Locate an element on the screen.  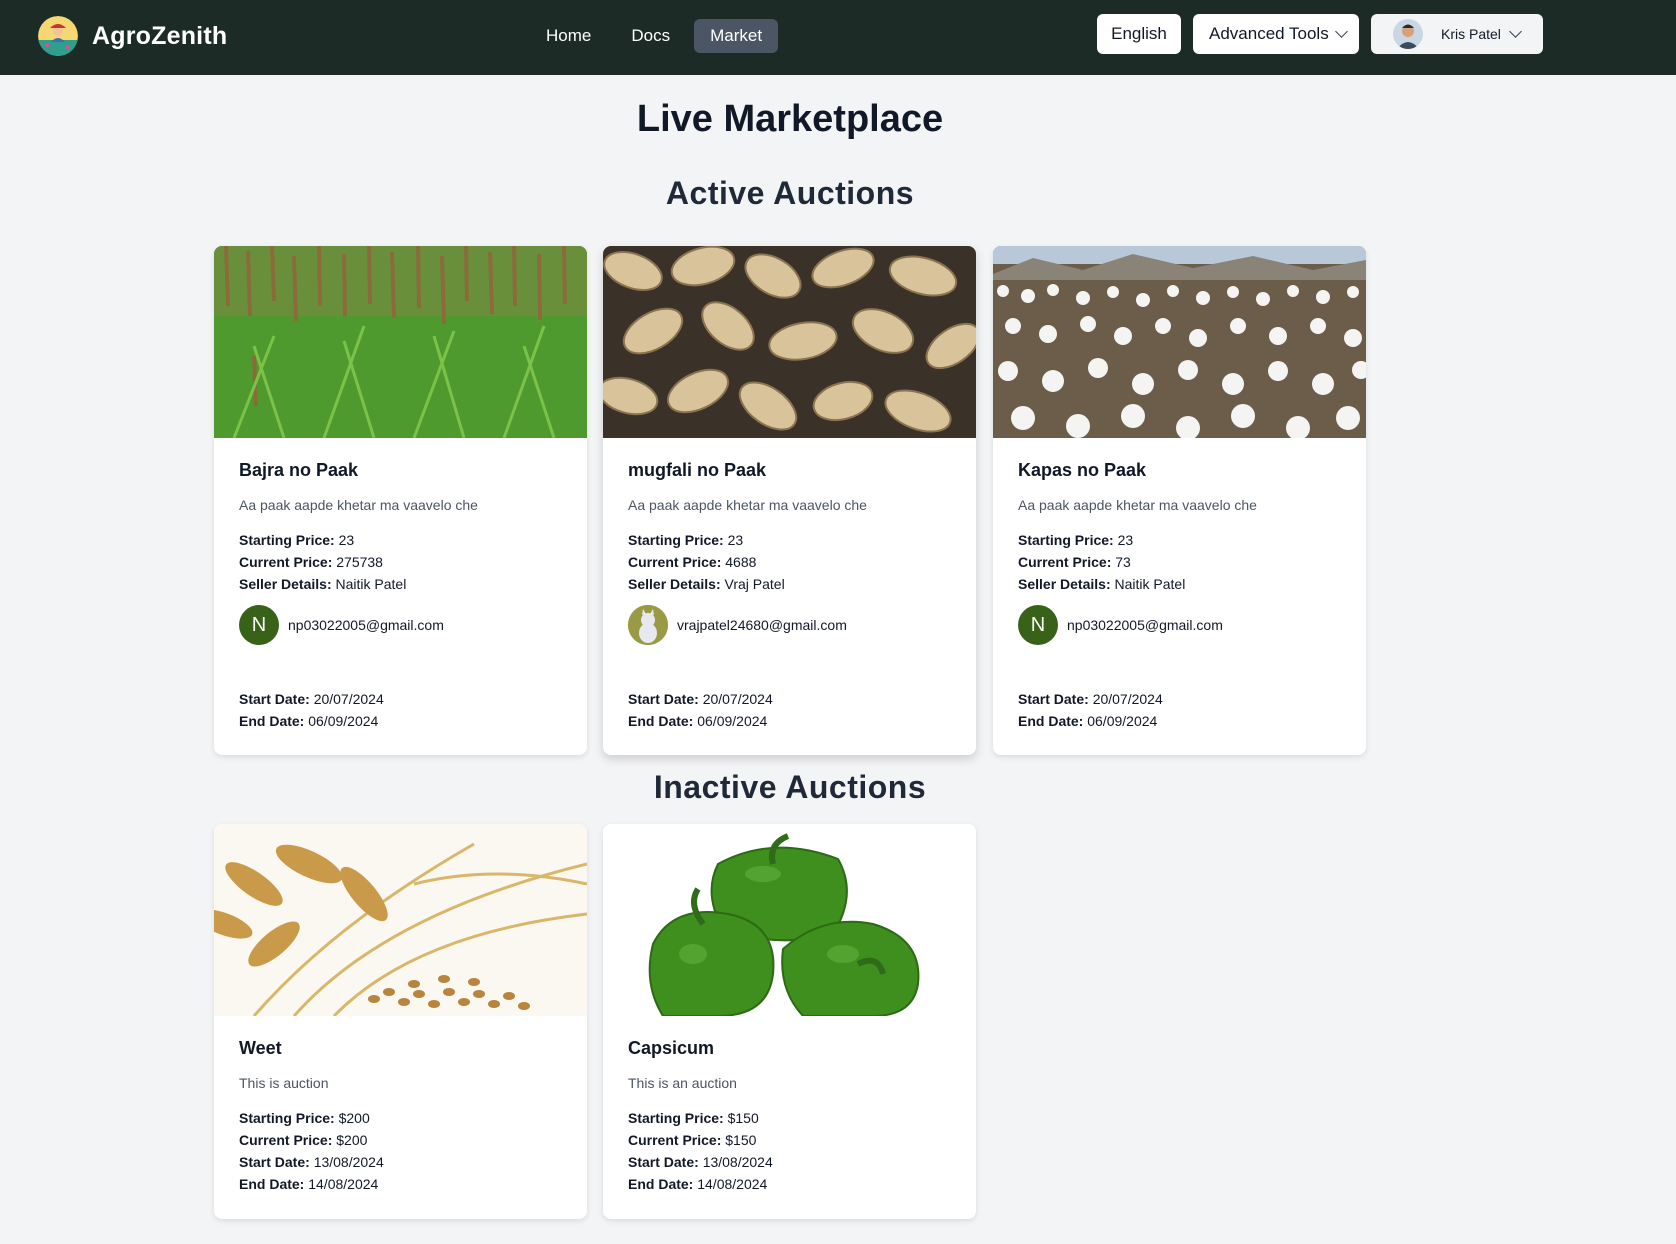
current-price-row: Current Price: $150 is located at coordinates (790, 1140).